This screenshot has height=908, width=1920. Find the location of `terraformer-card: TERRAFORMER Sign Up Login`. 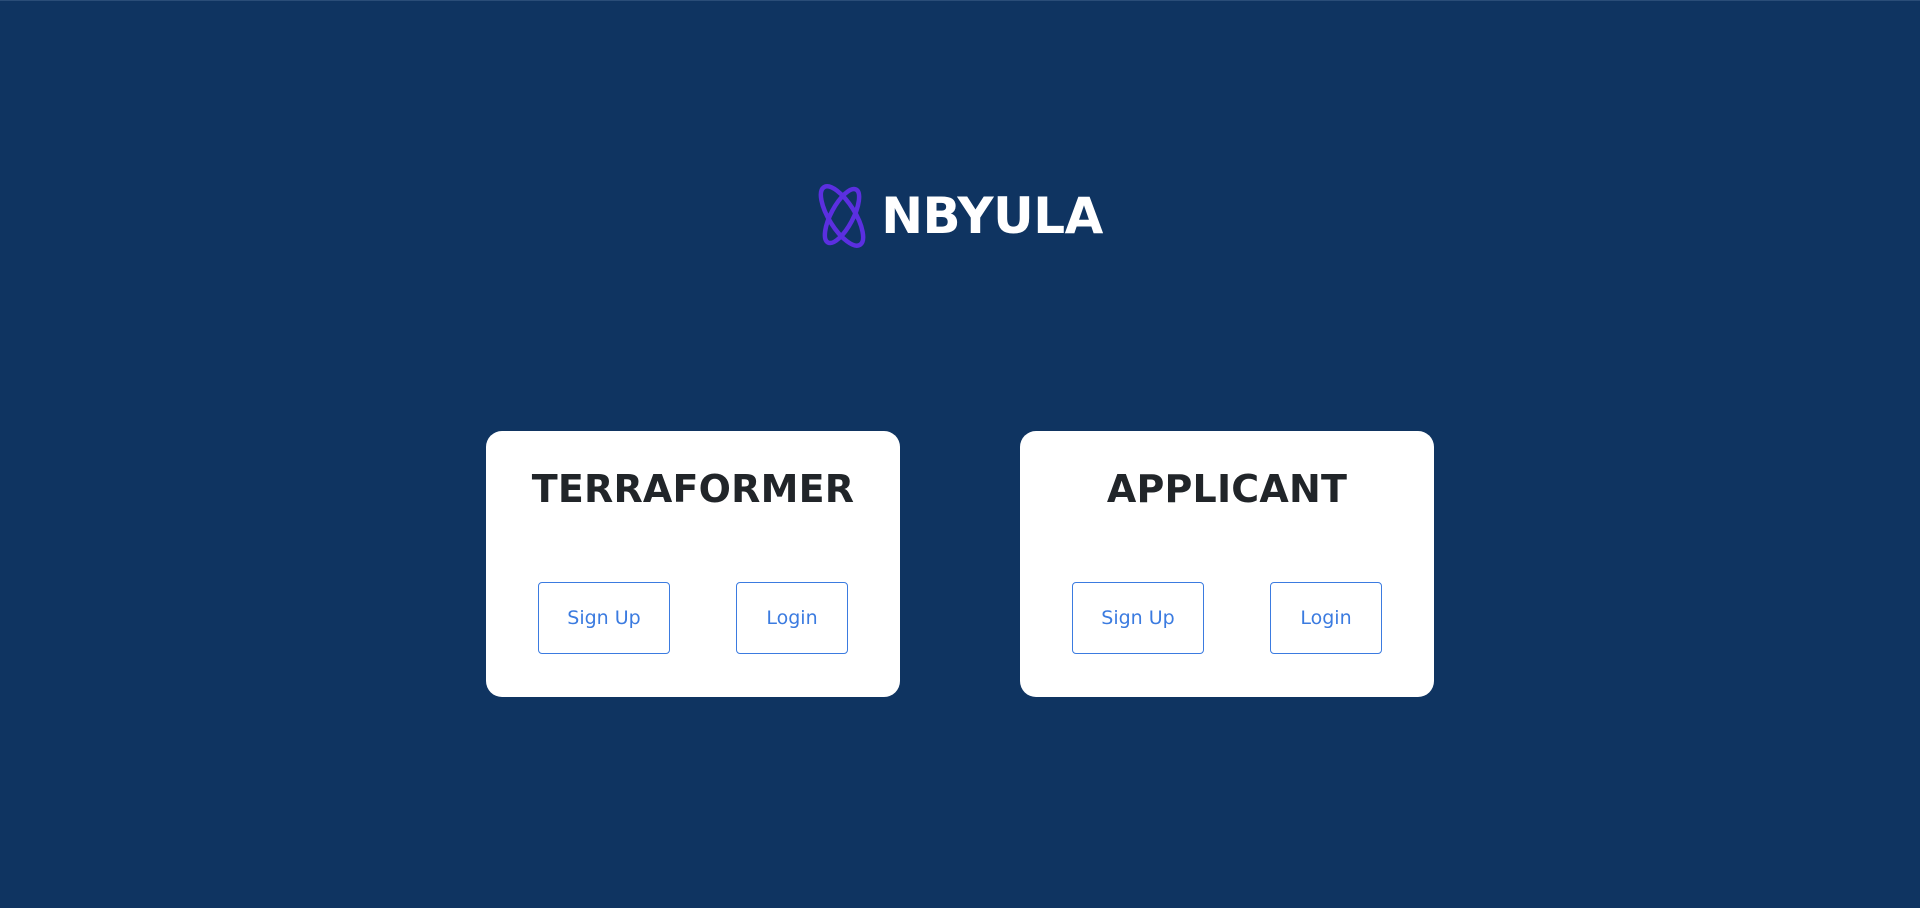

terraformer-card: TERRAFORMER Sign Up Login is located at coordinates (693, 564).